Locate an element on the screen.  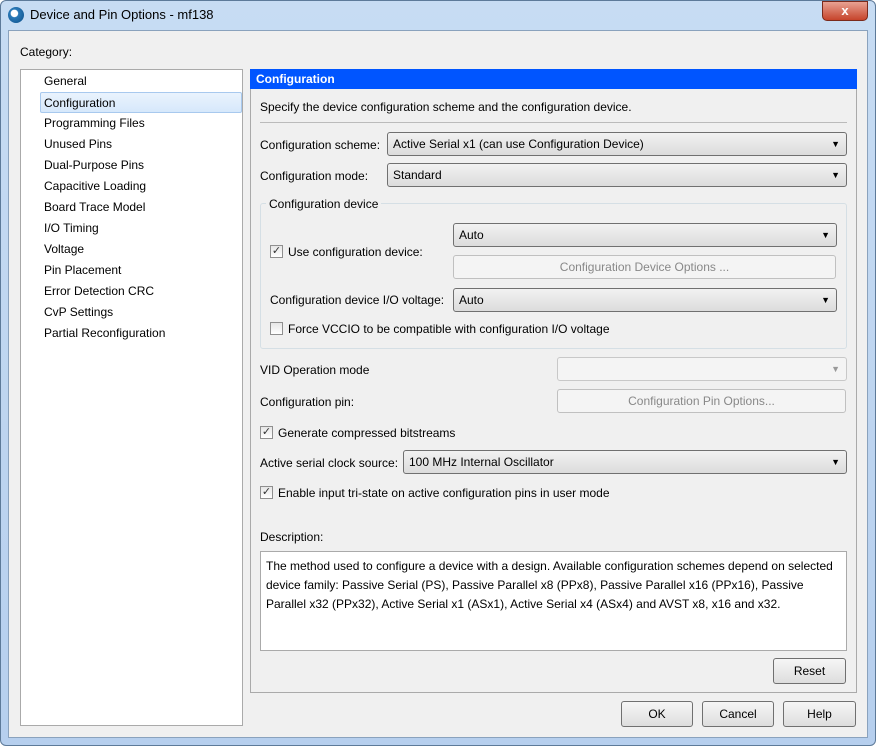
category-item-pin-placement: Pin Placement is located at coordinates (142, 270).